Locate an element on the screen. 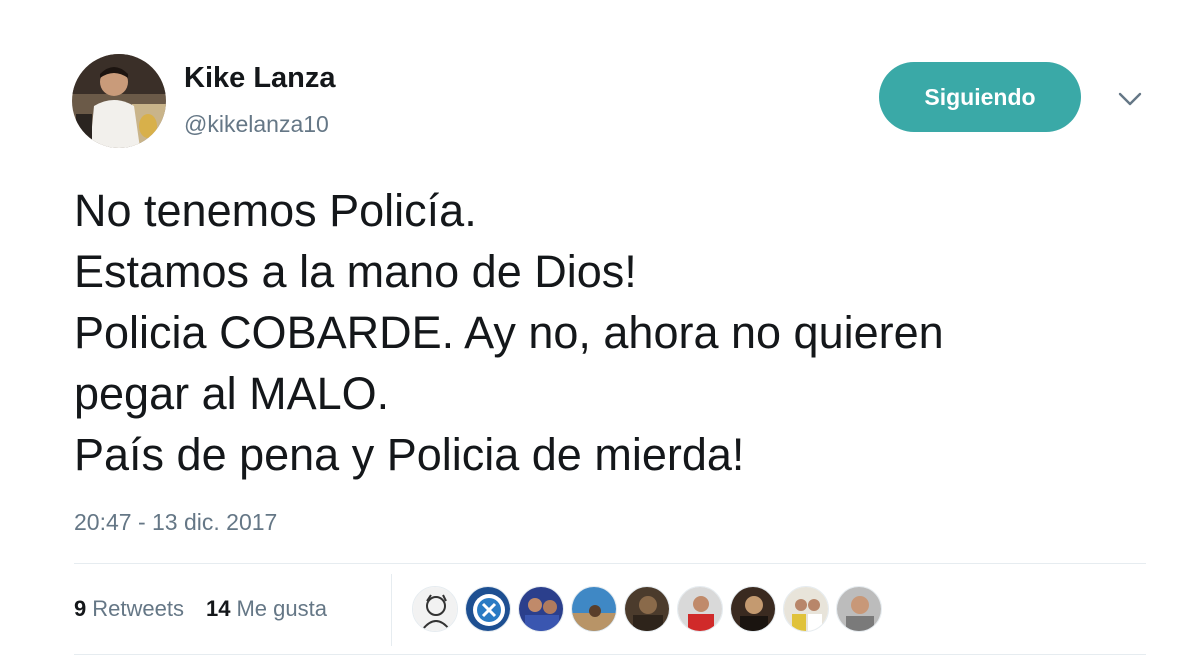 Image resolution: width=1200 pixels, height=662 pixels. likes-label: Me gusta is located at coordinates (281, 608).